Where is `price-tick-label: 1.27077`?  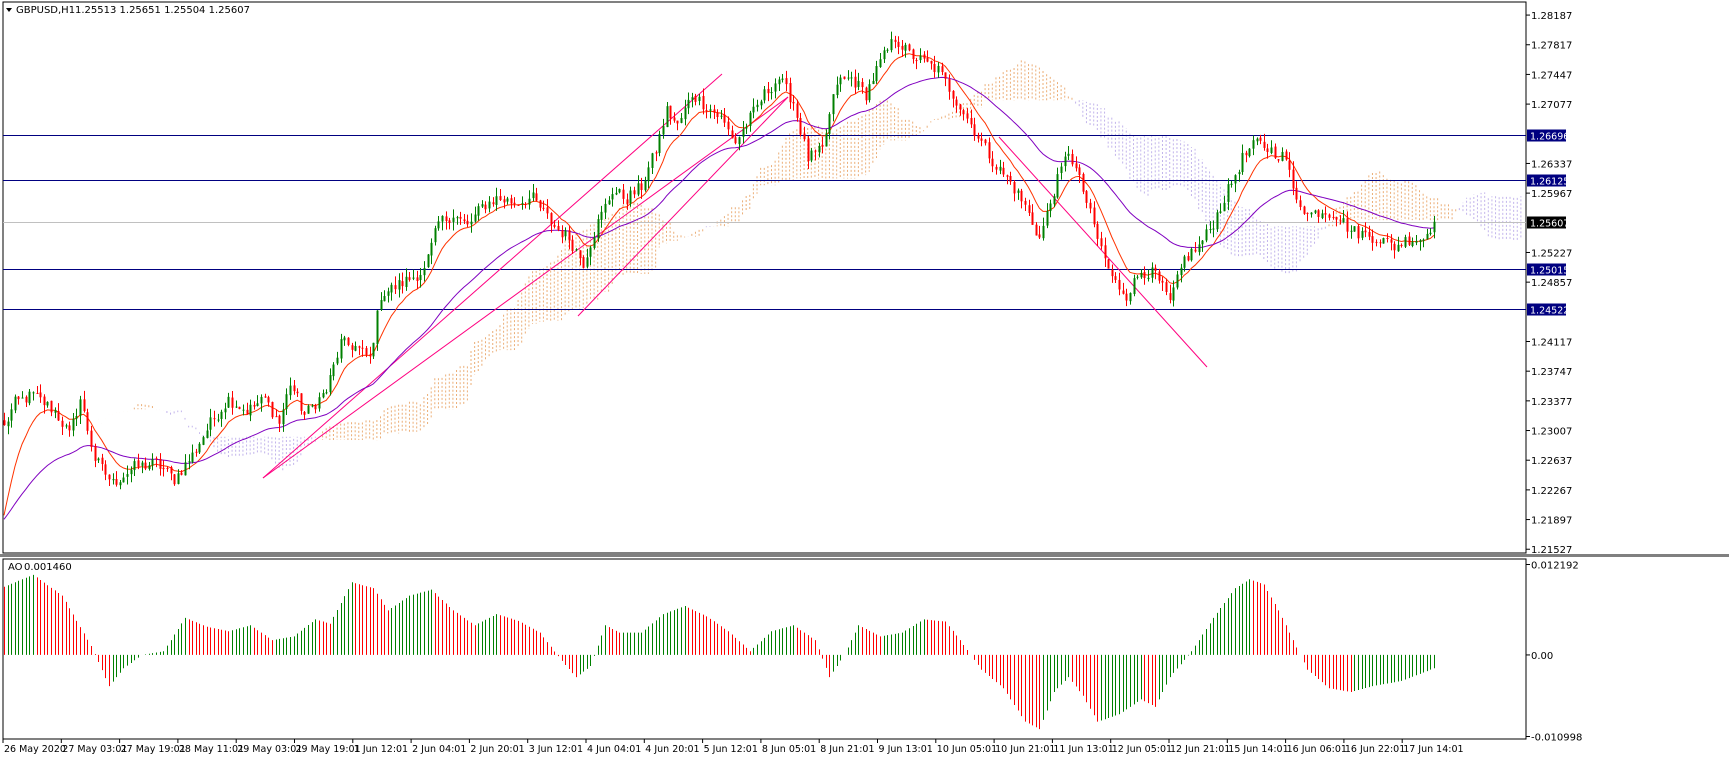
price-tick-label: 1.27077 is located at coordinates (1551, 105).